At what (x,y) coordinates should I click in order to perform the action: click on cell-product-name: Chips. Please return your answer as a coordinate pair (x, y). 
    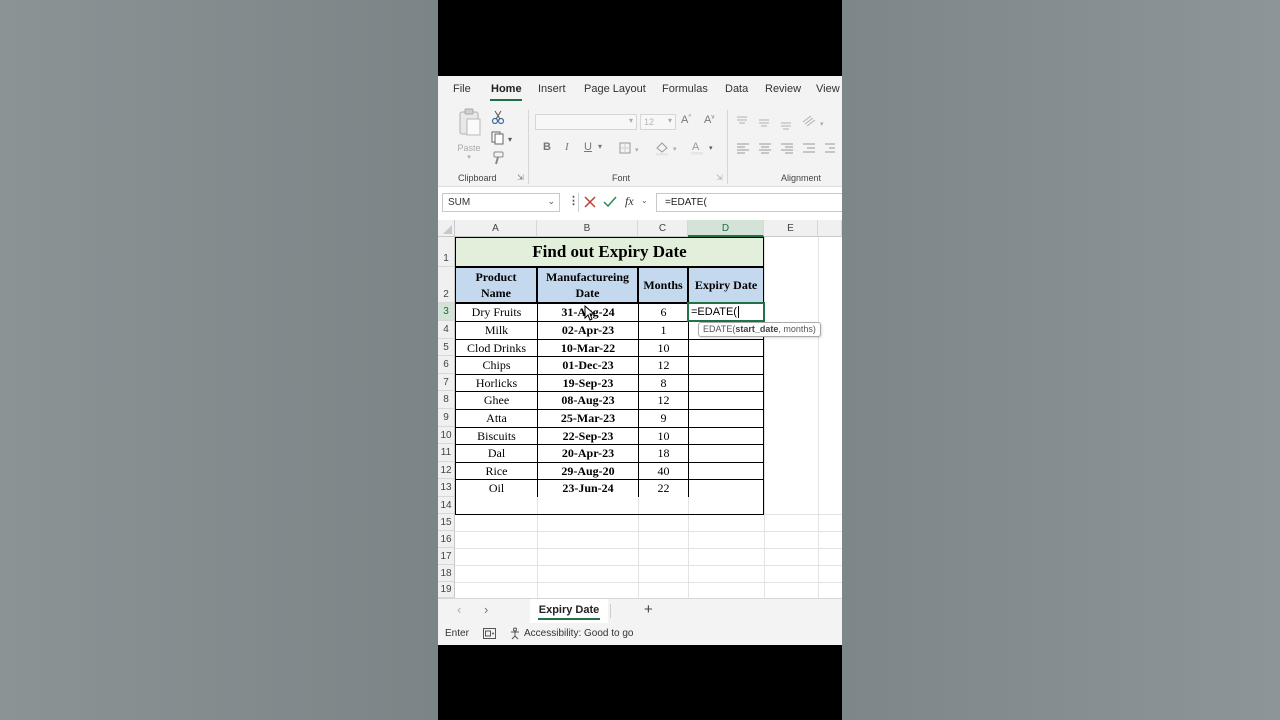
    Looking at the image, I should click on (496, 365).